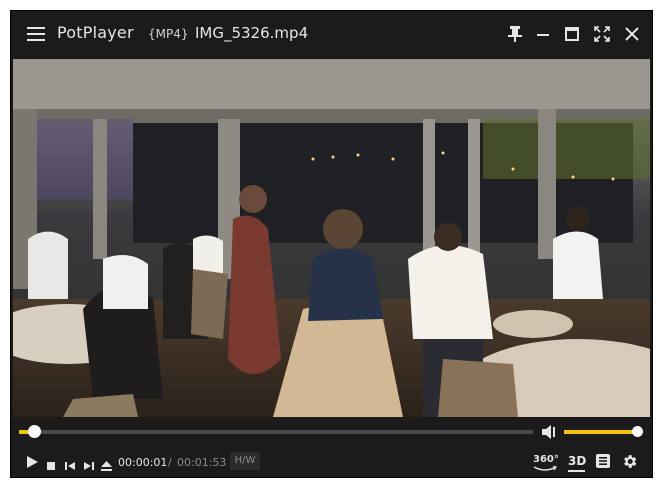 The height and width of the screenshot is (490, 663). I want to click on seek-bar, so click(276, 431).